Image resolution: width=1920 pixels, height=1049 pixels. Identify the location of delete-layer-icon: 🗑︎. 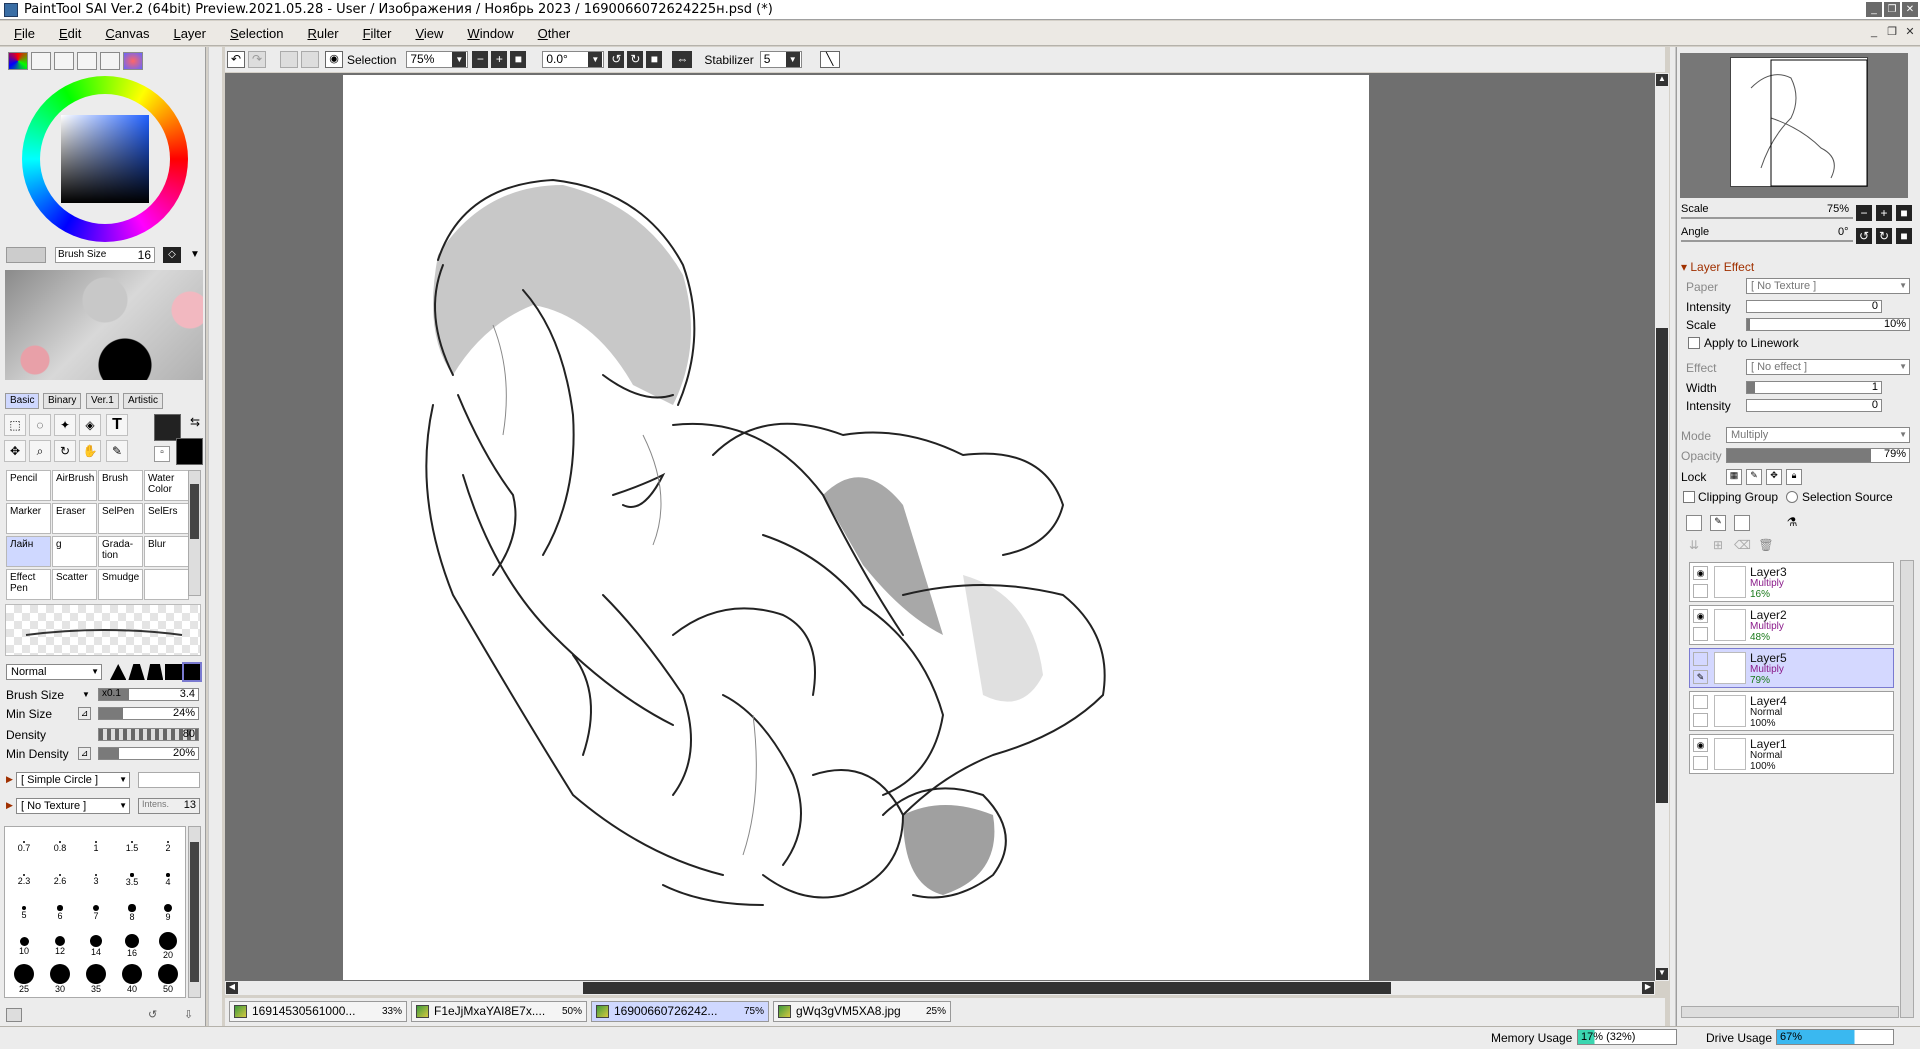
(1766, 546).